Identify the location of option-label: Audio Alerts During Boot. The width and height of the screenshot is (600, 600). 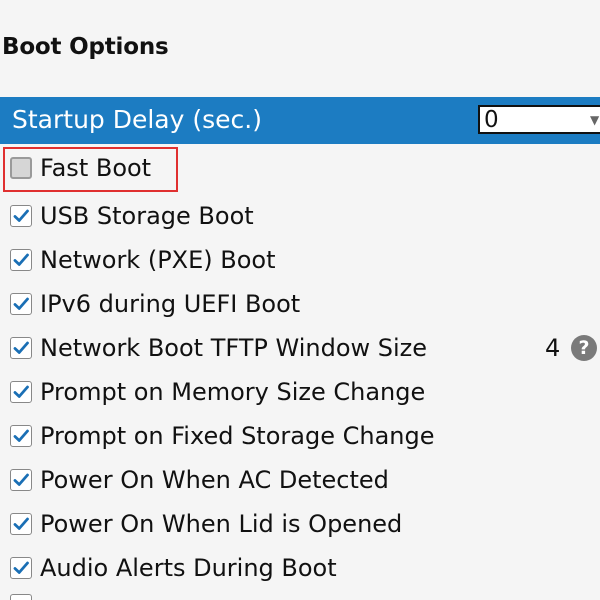
(188, 568).